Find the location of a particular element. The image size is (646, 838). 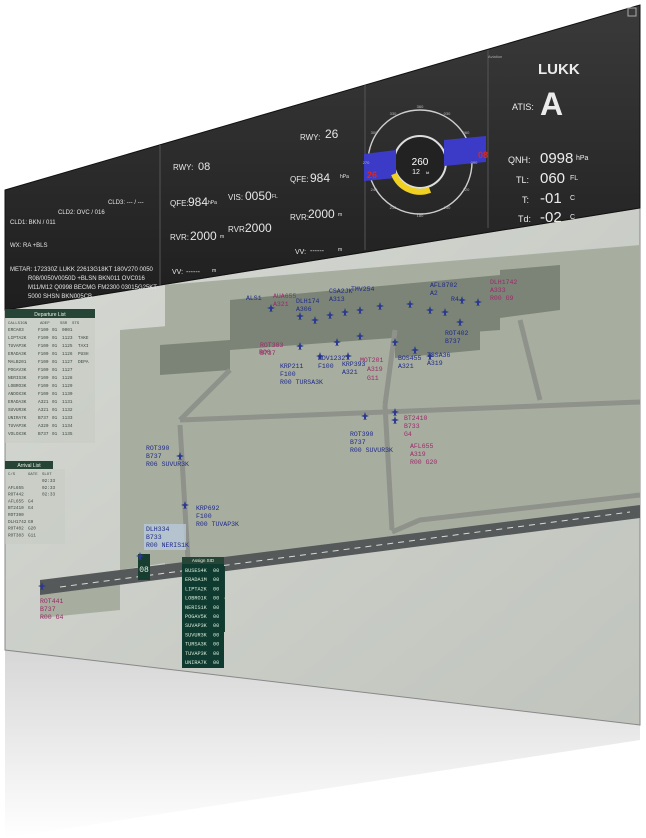

aircraft-tag-label: ROT383 is located at coordinates (272, 345).